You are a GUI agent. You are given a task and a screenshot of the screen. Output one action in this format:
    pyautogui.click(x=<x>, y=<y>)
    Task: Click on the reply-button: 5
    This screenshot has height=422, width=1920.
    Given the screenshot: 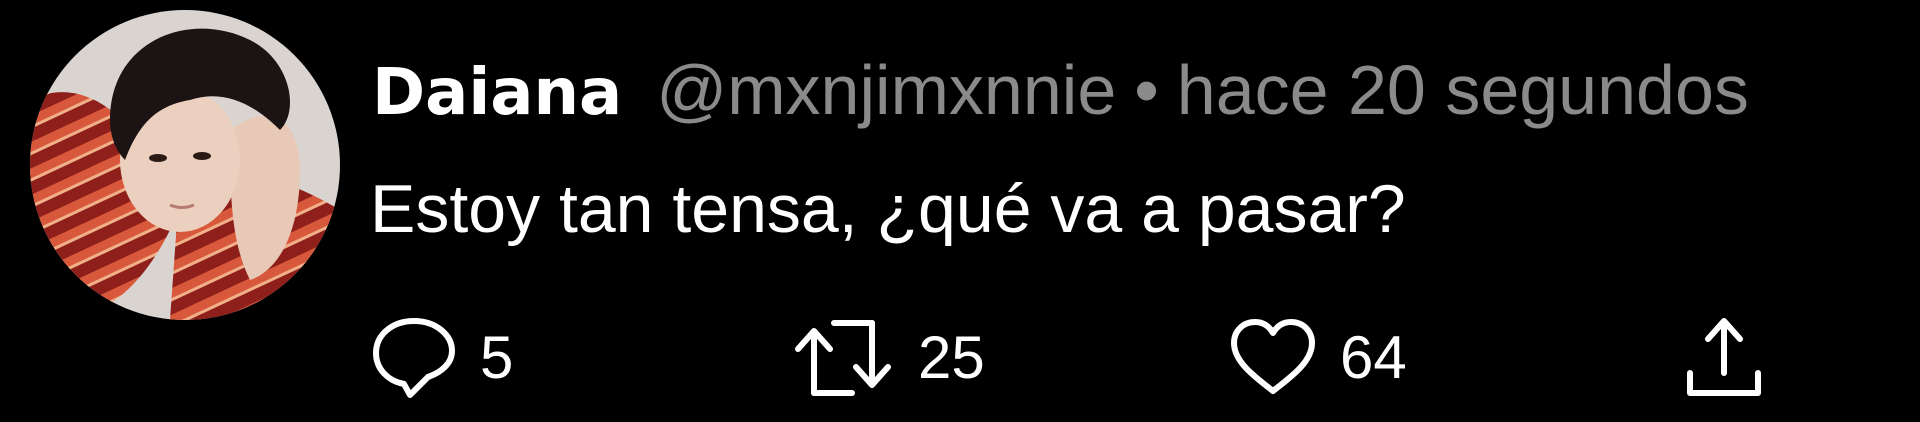 What is the action you would take?
    pyautogui.click(x=441, y=357)
    